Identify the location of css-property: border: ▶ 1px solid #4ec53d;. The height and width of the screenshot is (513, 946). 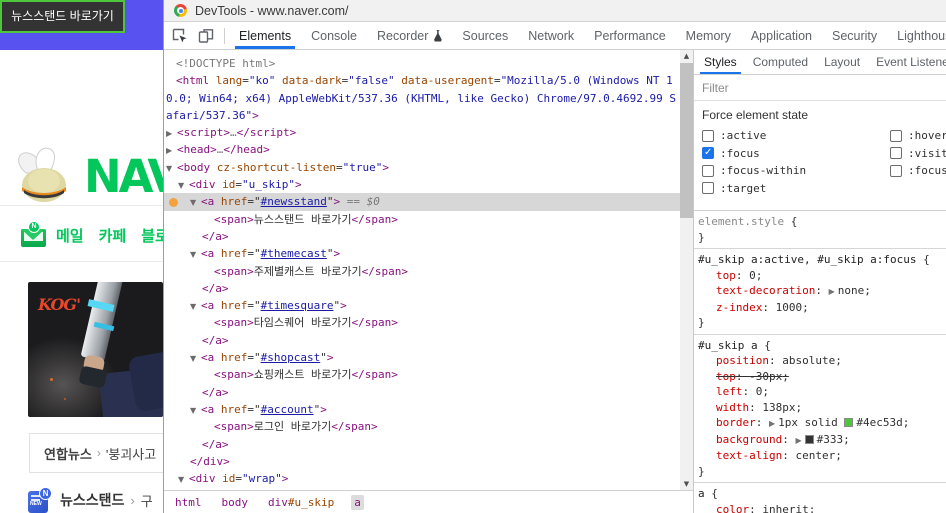
(820, 423).